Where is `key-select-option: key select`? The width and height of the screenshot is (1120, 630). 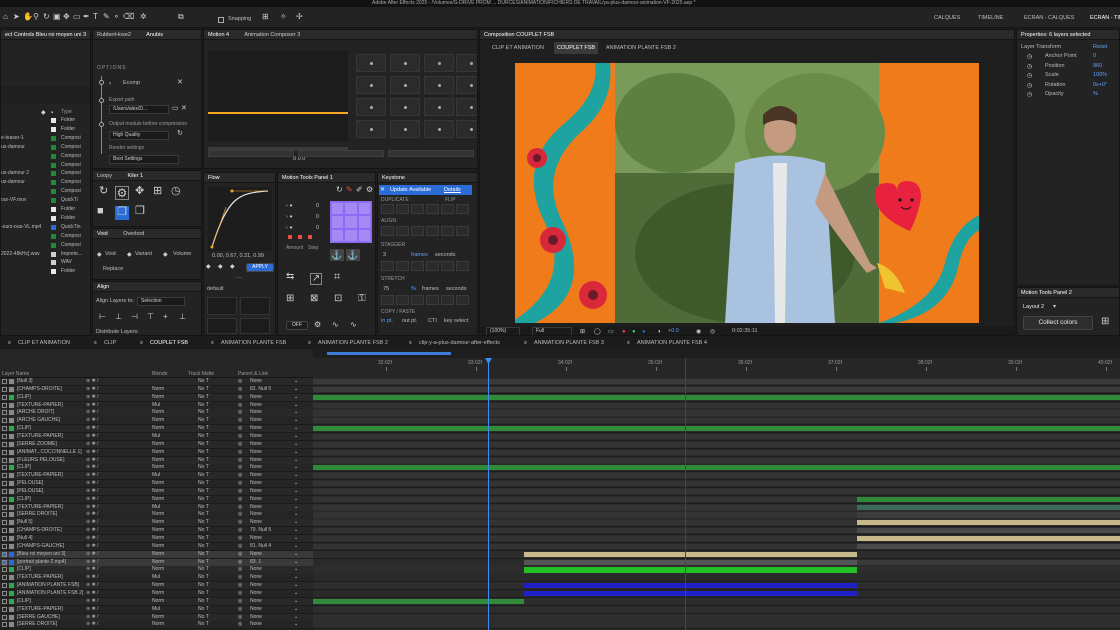
key-select-option: key select is located at coordinates (456, 321).